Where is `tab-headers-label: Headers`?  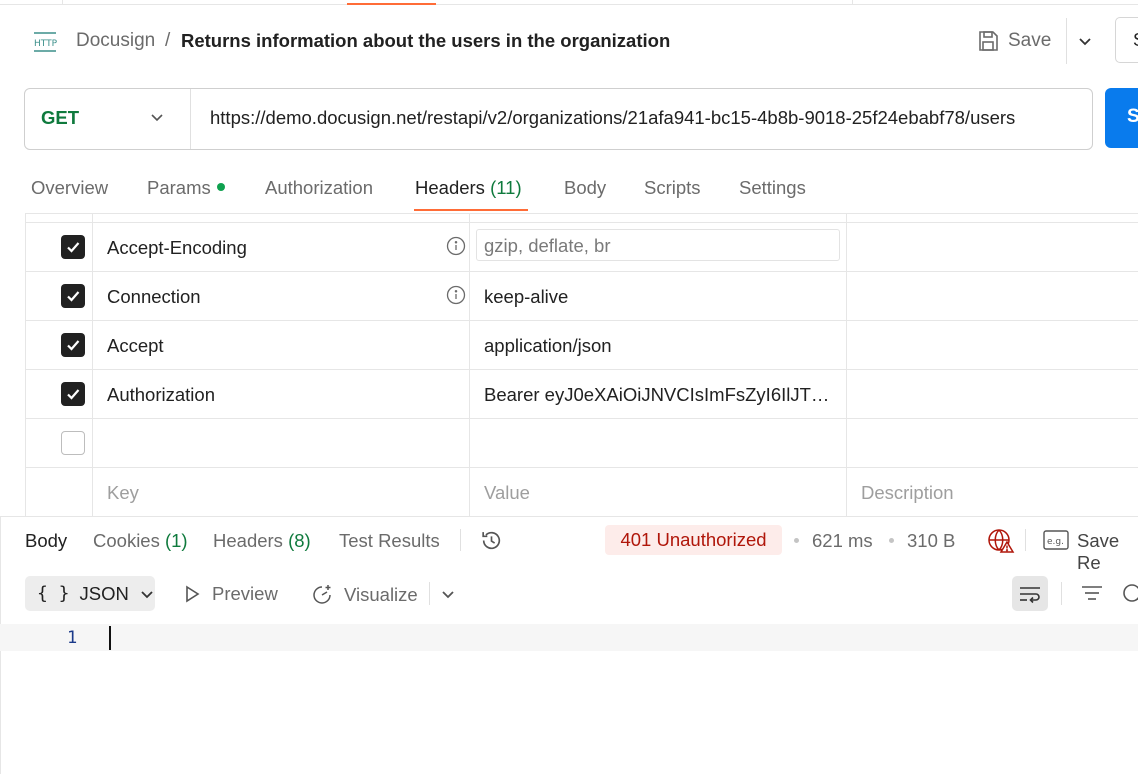
tab-headers-label: Headers is located at coordinates (450, 187).